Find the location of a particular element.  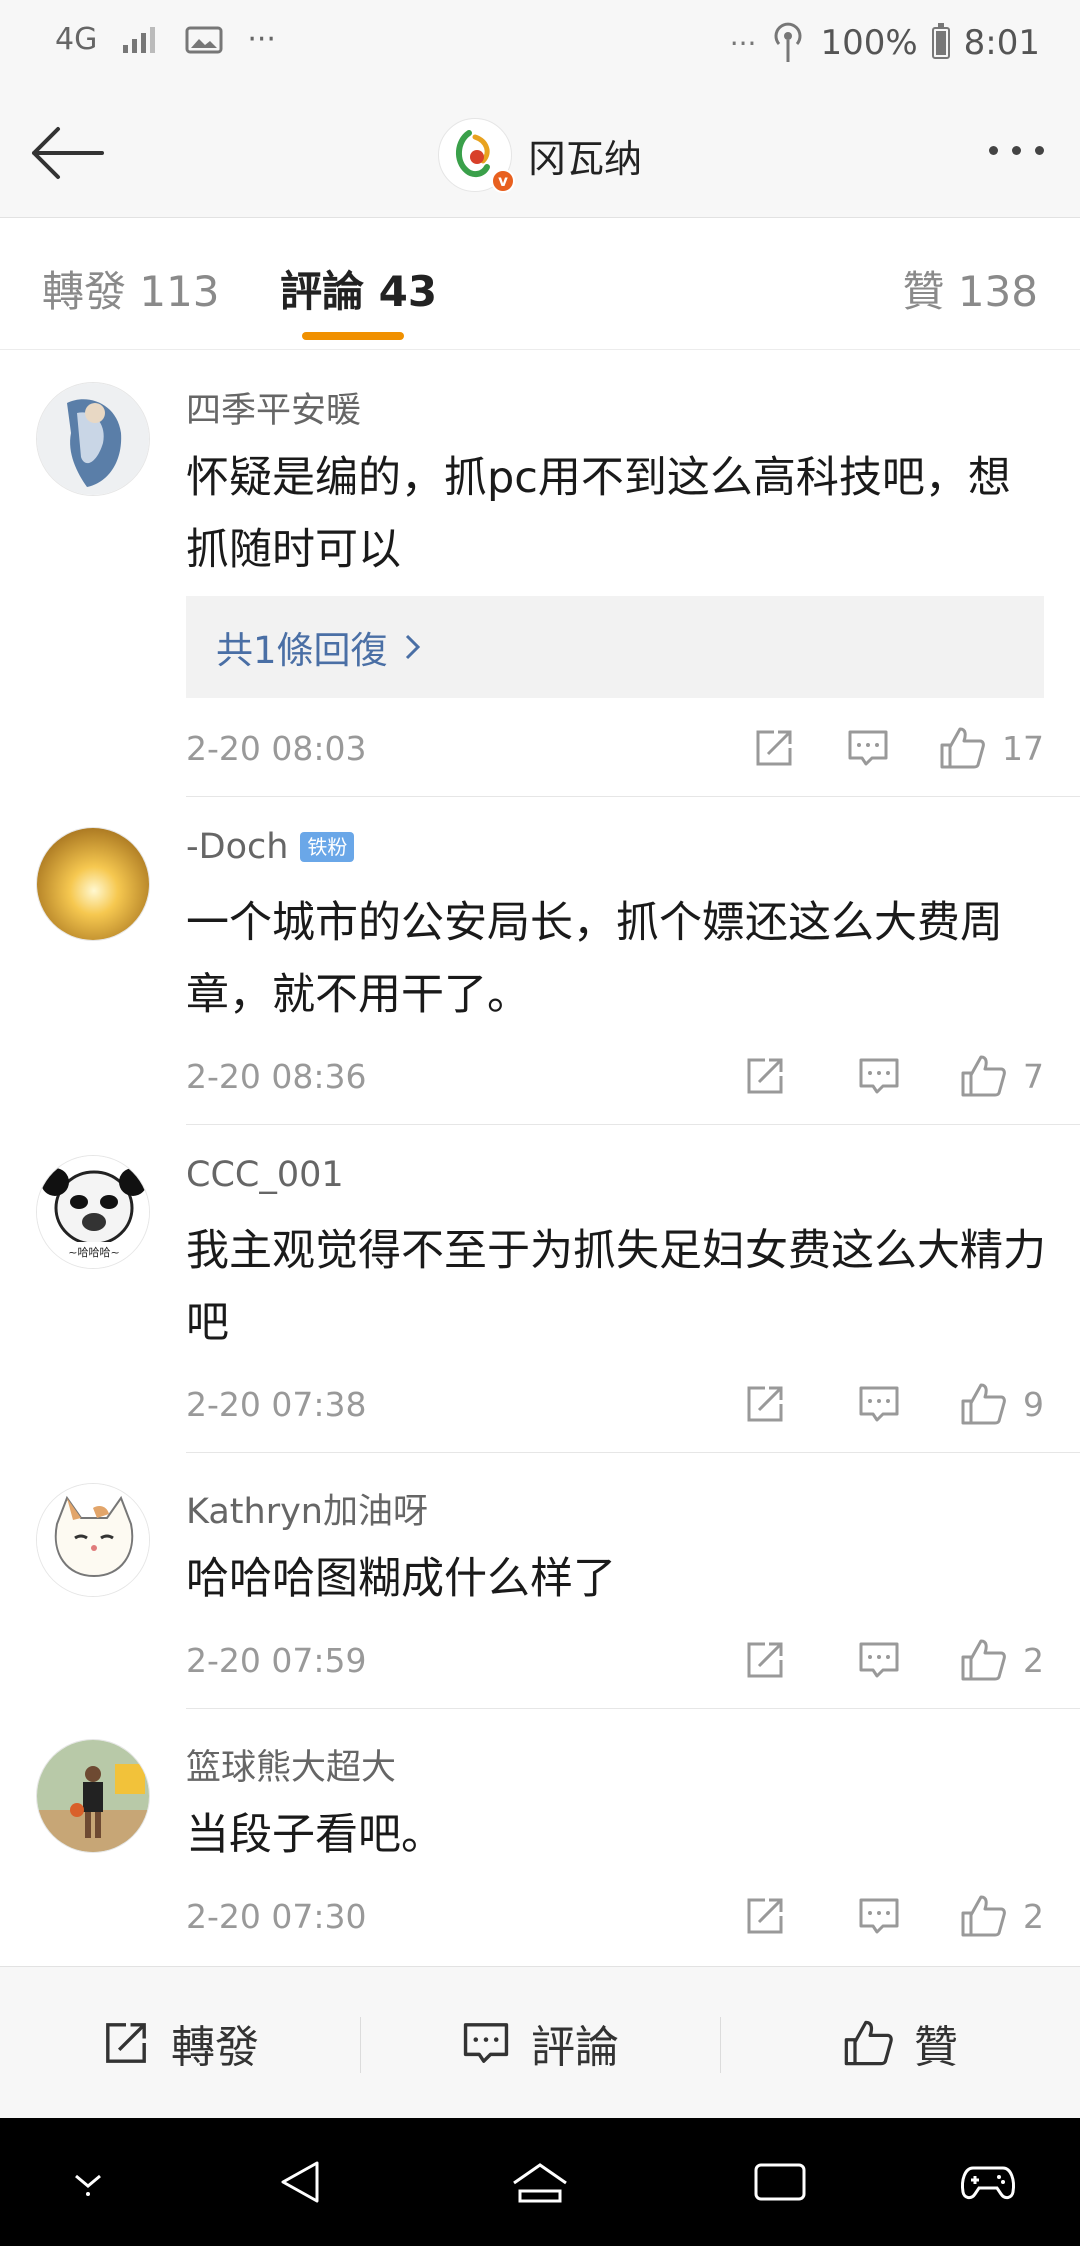

comment-meta: 2-20 07:38 9 is located at coordinates (615, 1404).